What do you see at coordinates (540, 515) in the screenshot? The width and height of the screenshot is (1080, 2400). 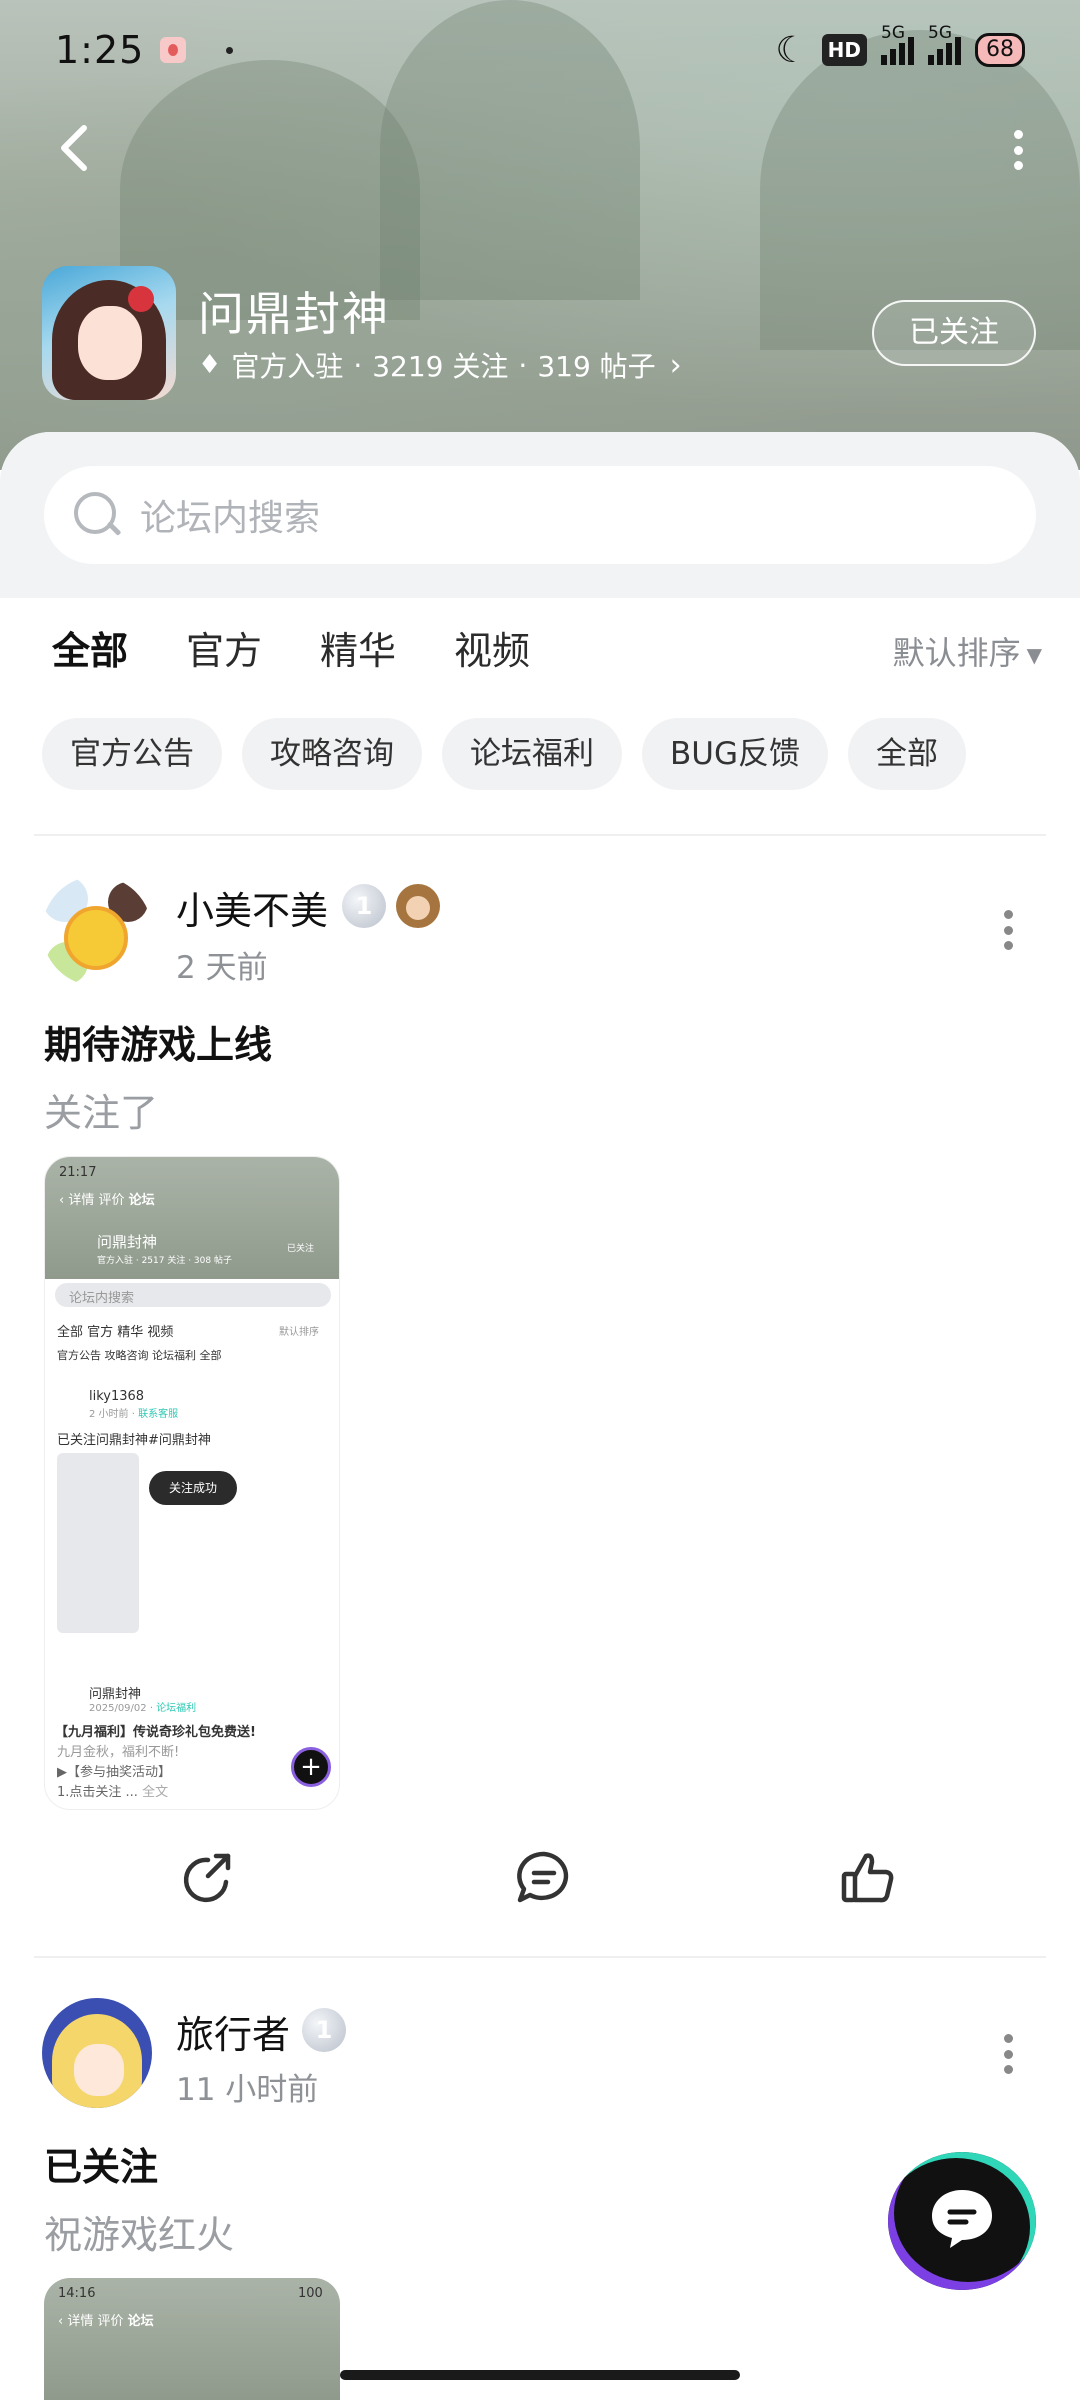 I see `search-input: 论坛内搜索` at bounding box center [540, 515].